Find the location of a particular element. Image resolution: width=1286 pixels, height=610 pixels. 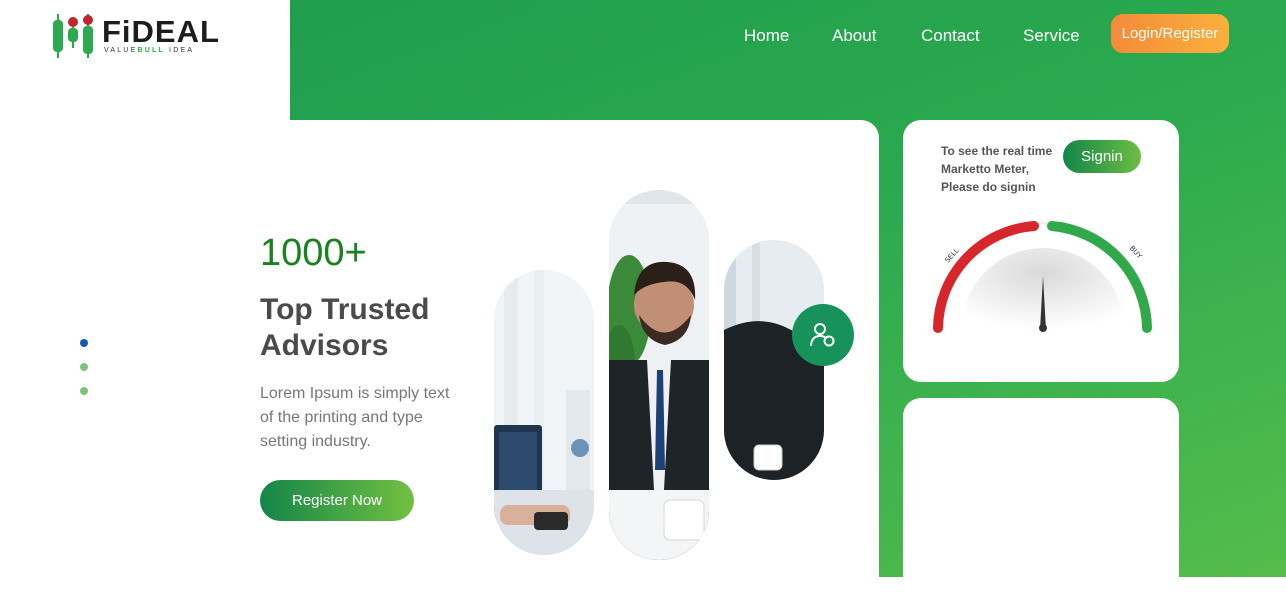

nav-service: Service is located at coordinates (1051, 36).